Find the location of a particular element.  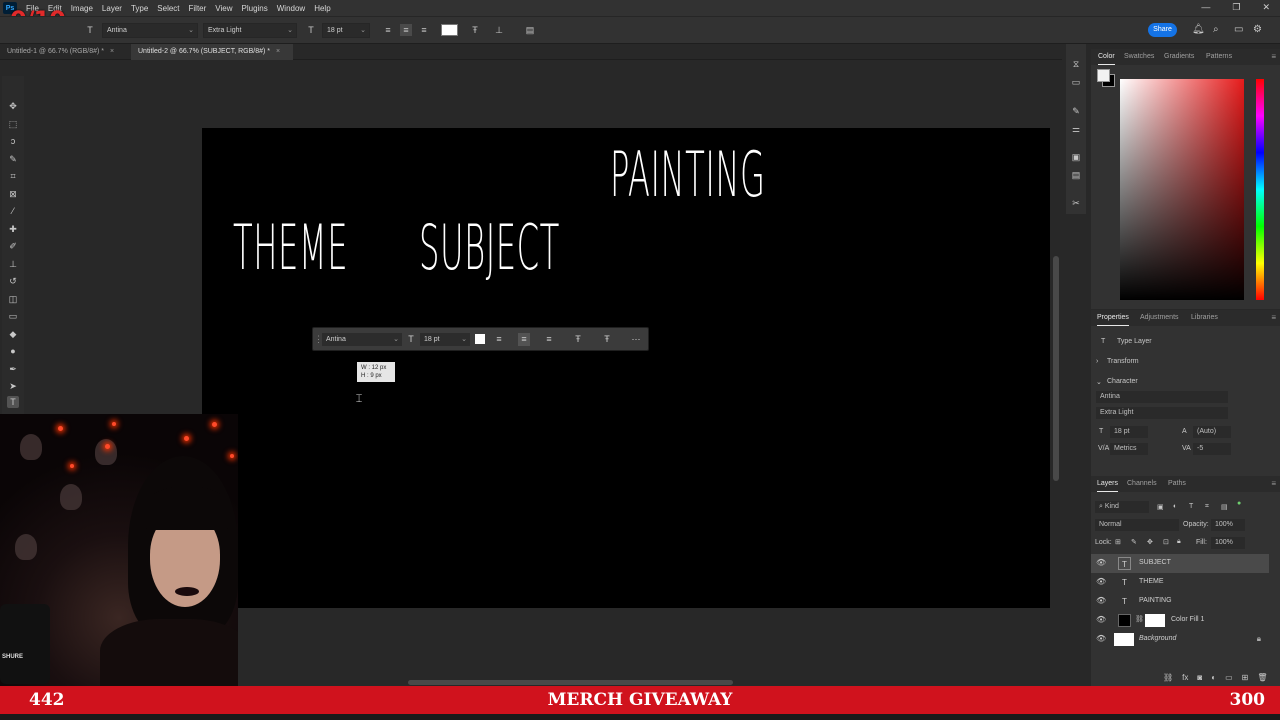

warp-text-icon: Ŧ is located at coordinates (475, 30).